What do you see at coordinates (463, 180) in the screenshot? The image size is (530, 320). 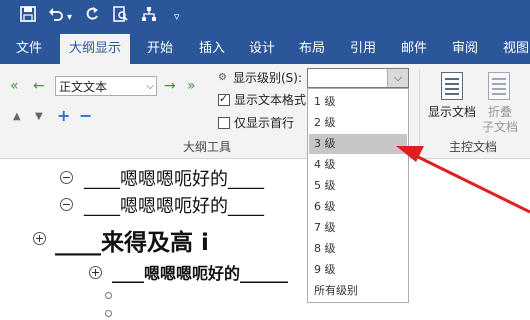 I see `annotation-arrow-icon` at bounding box center [463, 180].